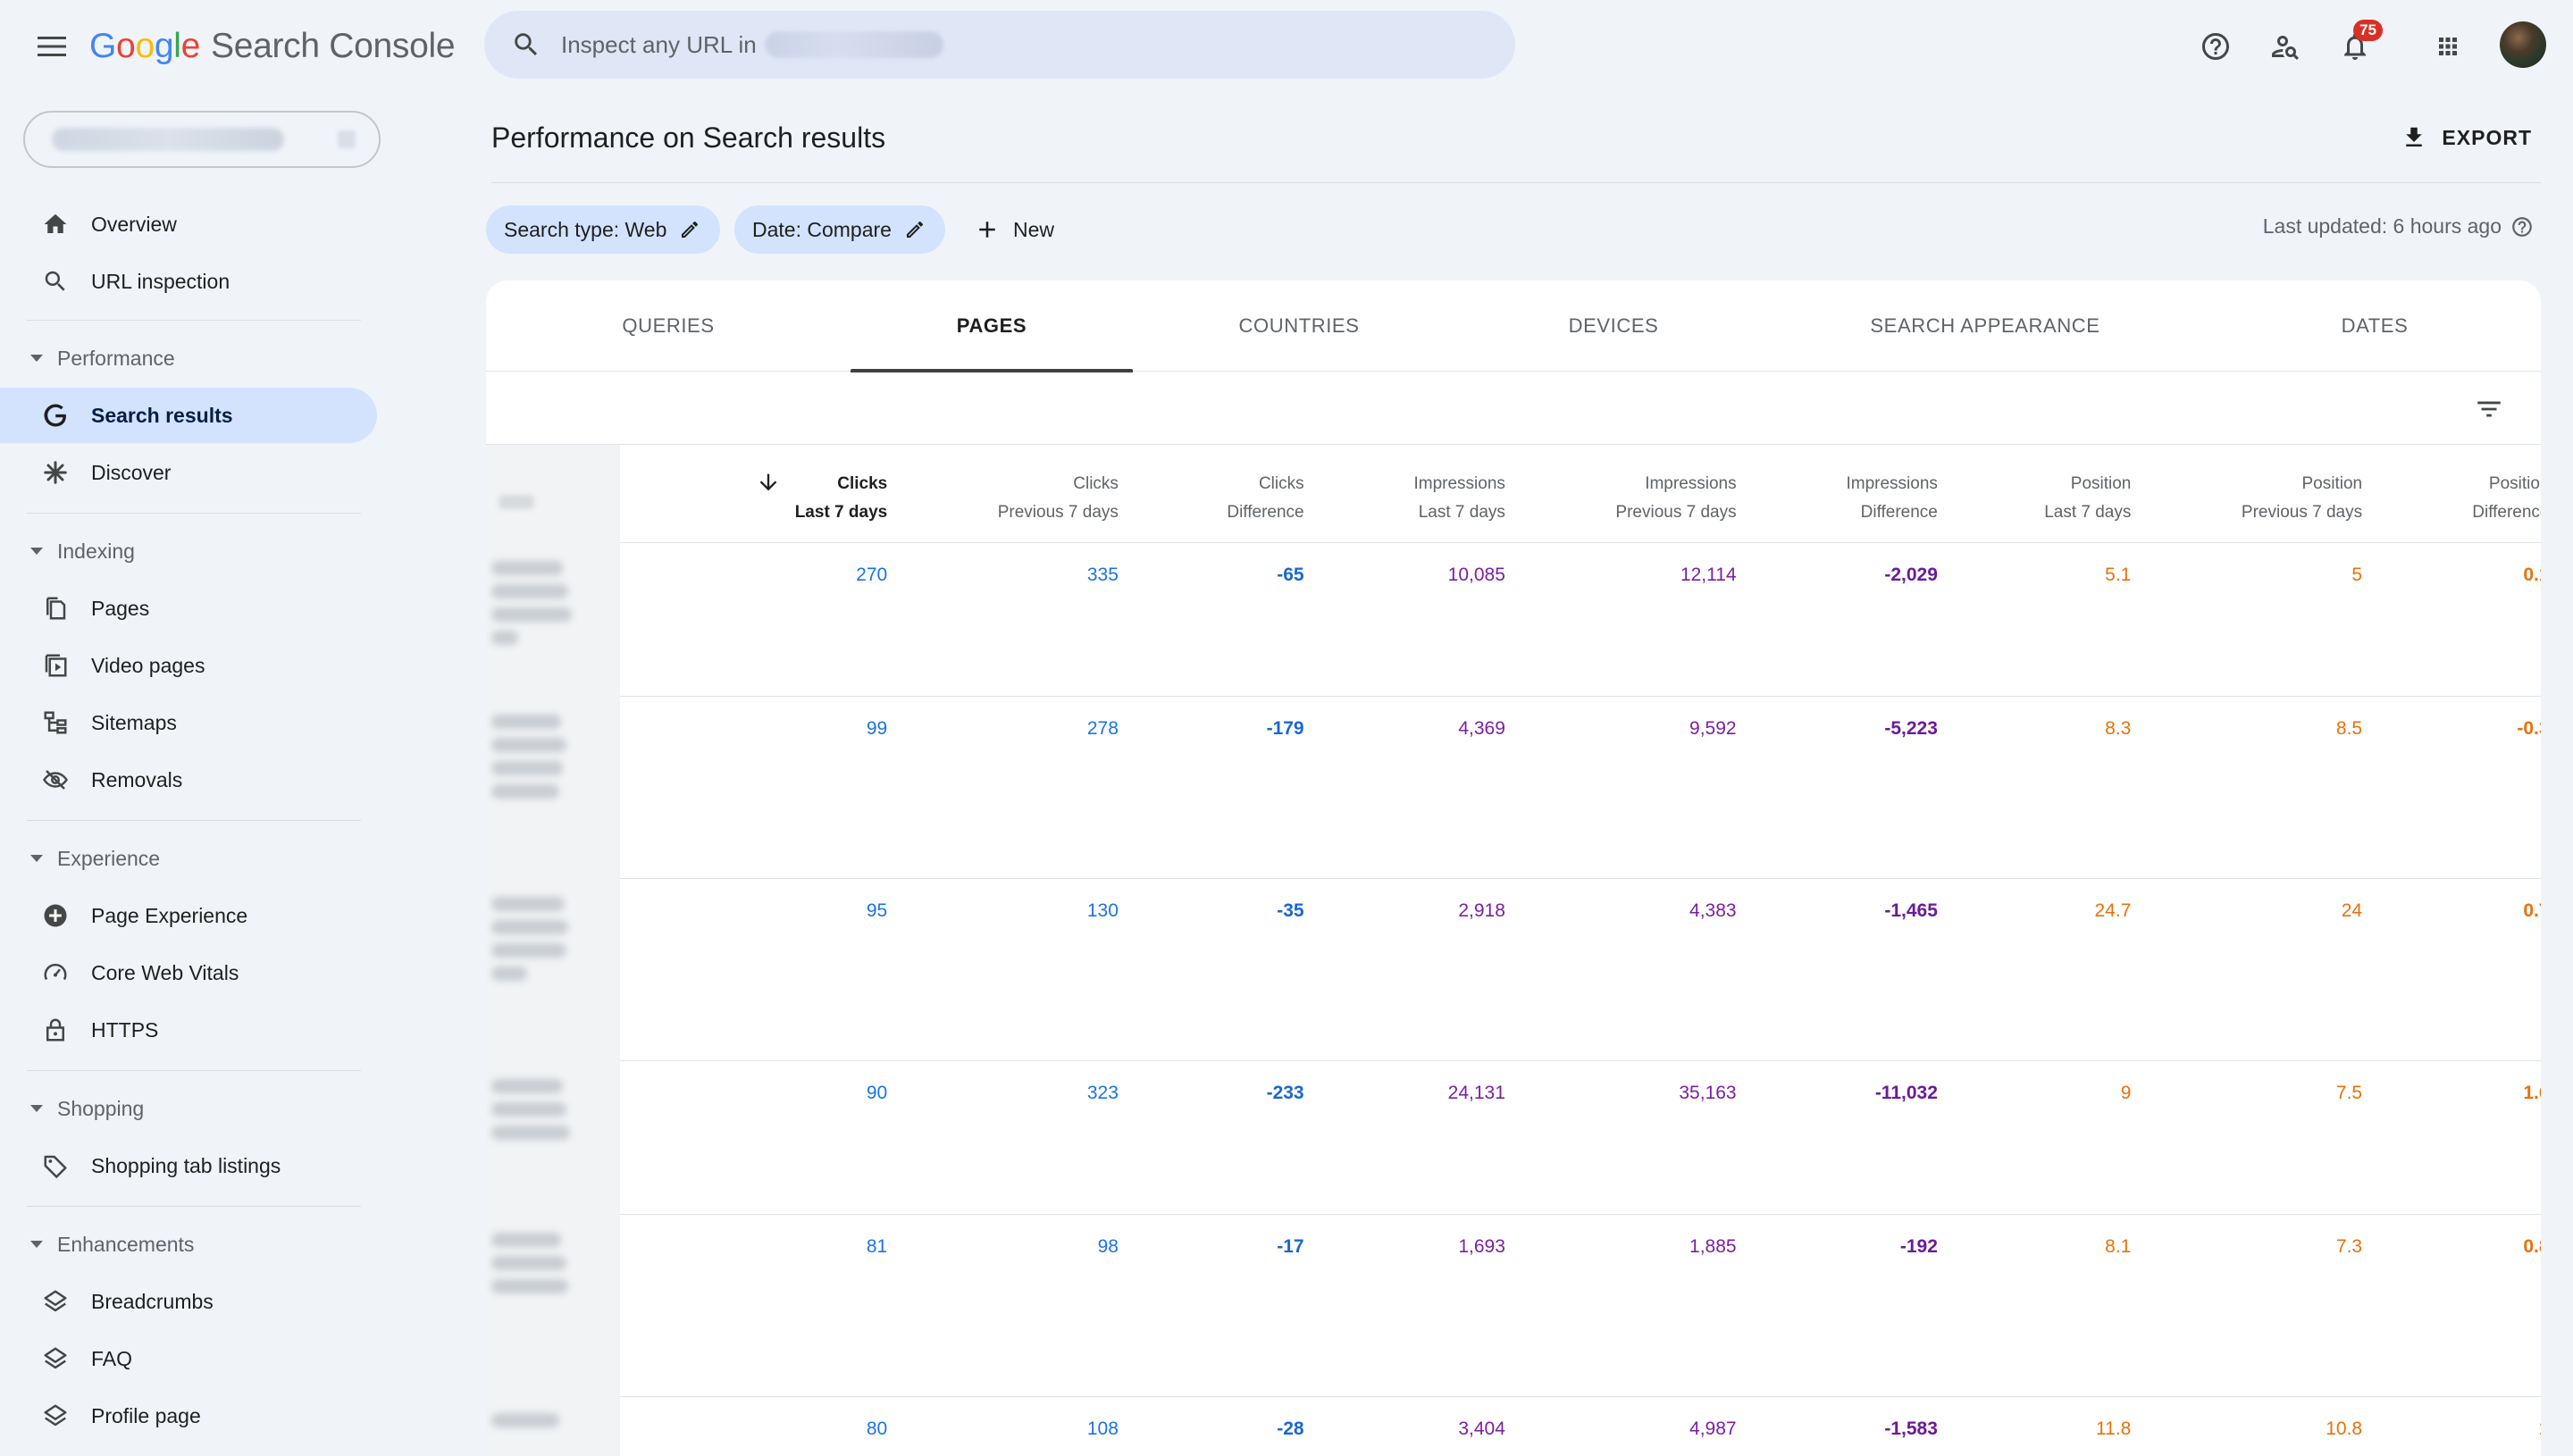  What do you see at coordinates (516, 502) in the screenshot?
I see `column-header-redacted` at bounding box center [516, 502].